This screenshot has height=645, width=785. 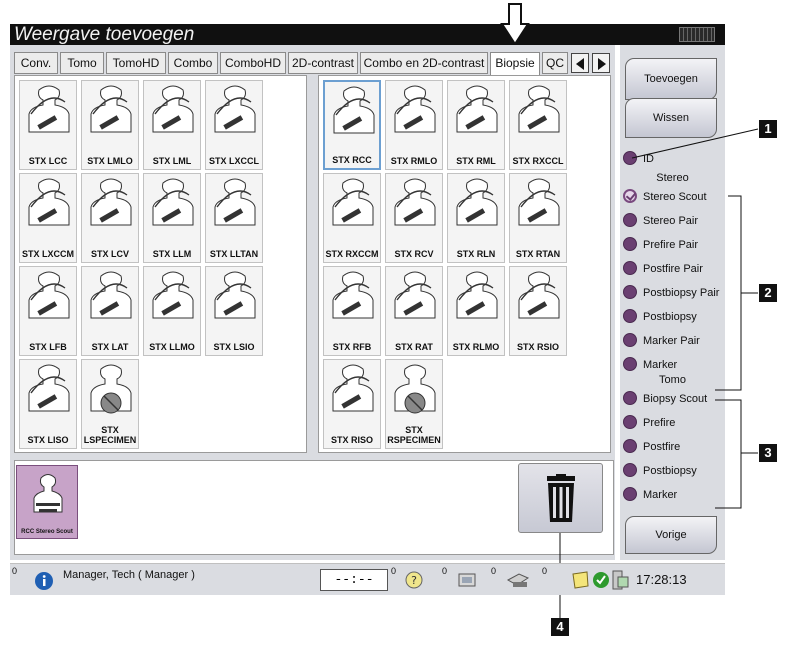 I want to click on view-thumbnail: STX RMLO, so click(x=414, y=125).